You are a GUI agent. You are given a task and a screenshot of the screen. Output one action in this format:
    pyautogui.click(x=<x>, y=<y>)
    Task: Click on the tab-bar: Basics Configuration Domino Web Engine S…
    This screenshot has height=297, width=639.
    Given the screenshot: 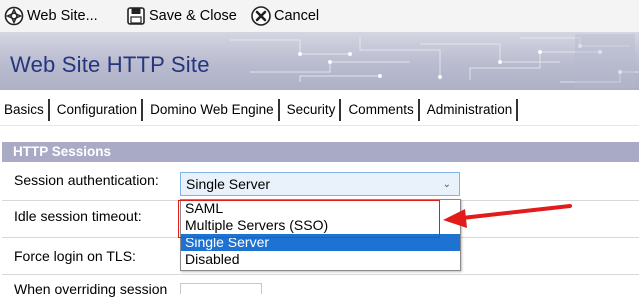 What is the action you would take?
    pyautogui.click(x=260, y=110)
    